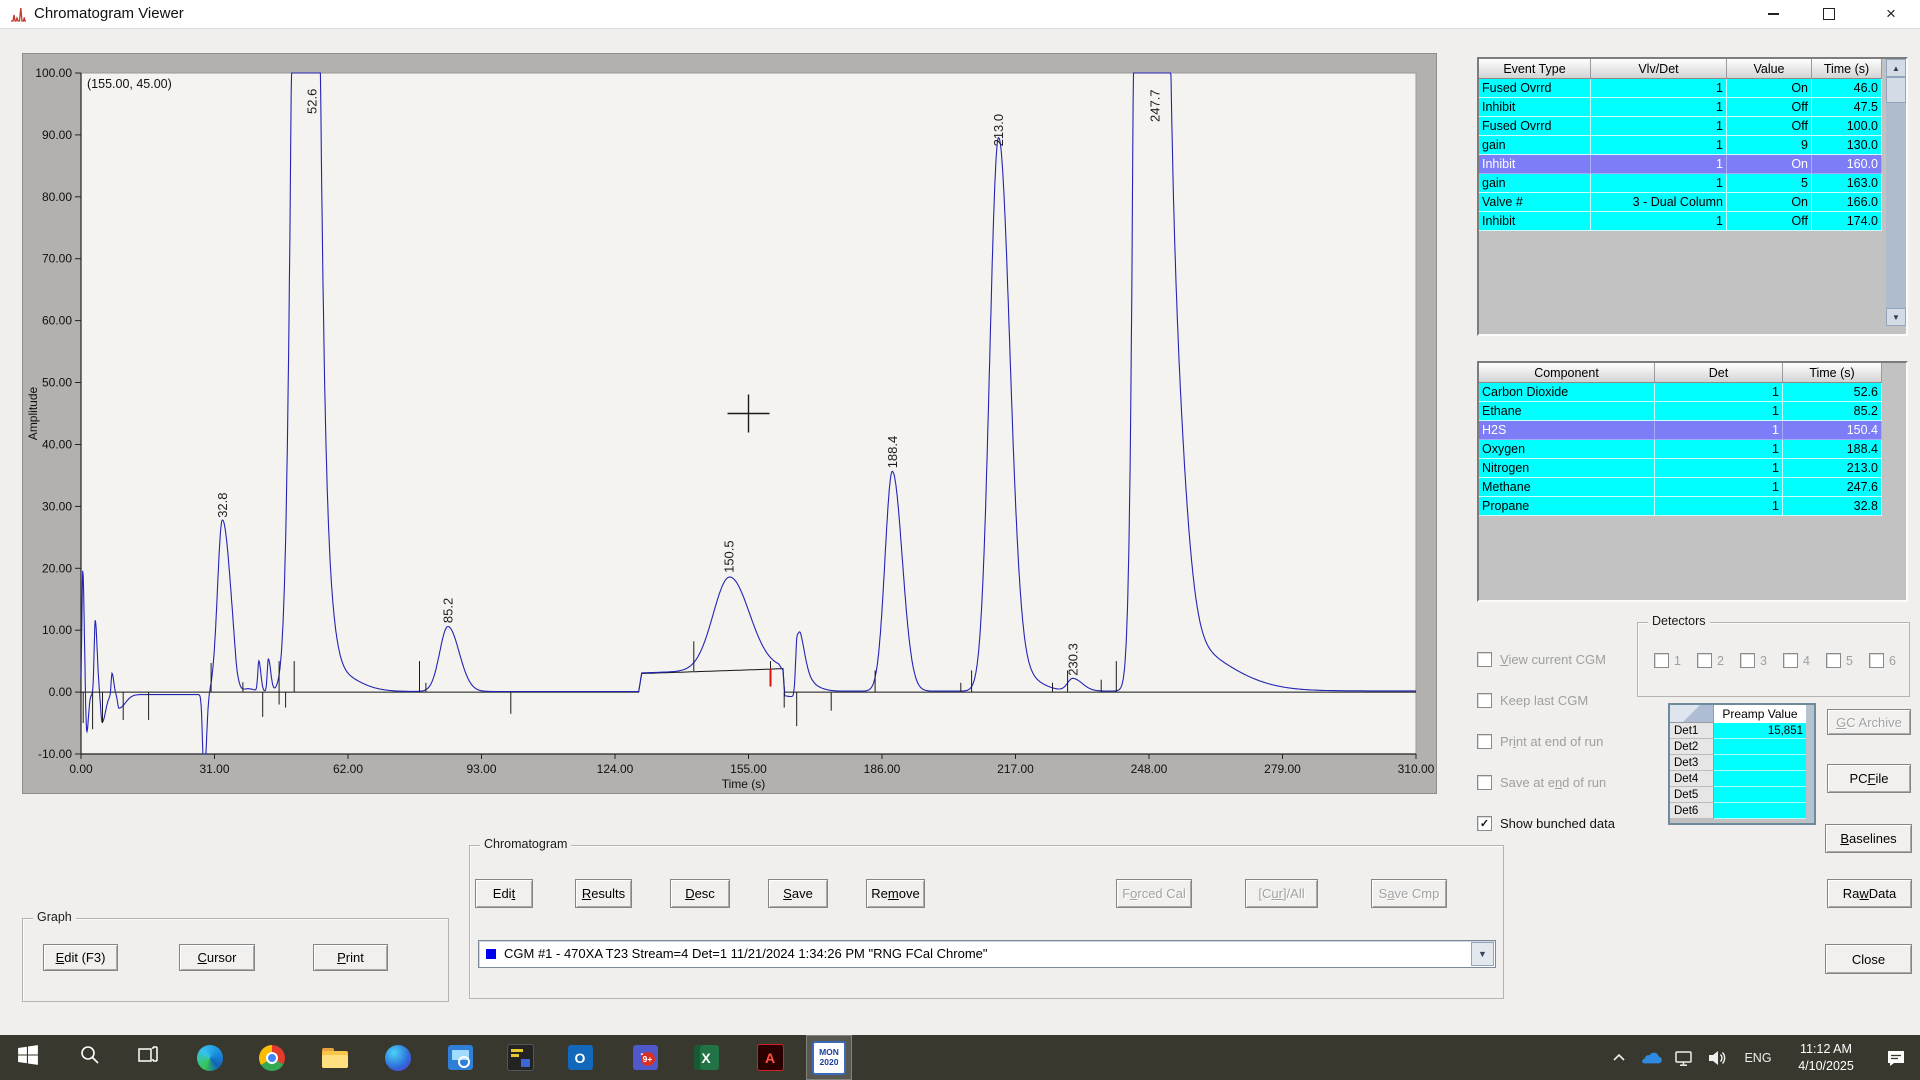 This screenshot has height=1080, width=1920. What do you see at coordinates (1847, 69) in the screenshot?
I see `event-column-header: Time (s)` at bounding box center [1847, 69].